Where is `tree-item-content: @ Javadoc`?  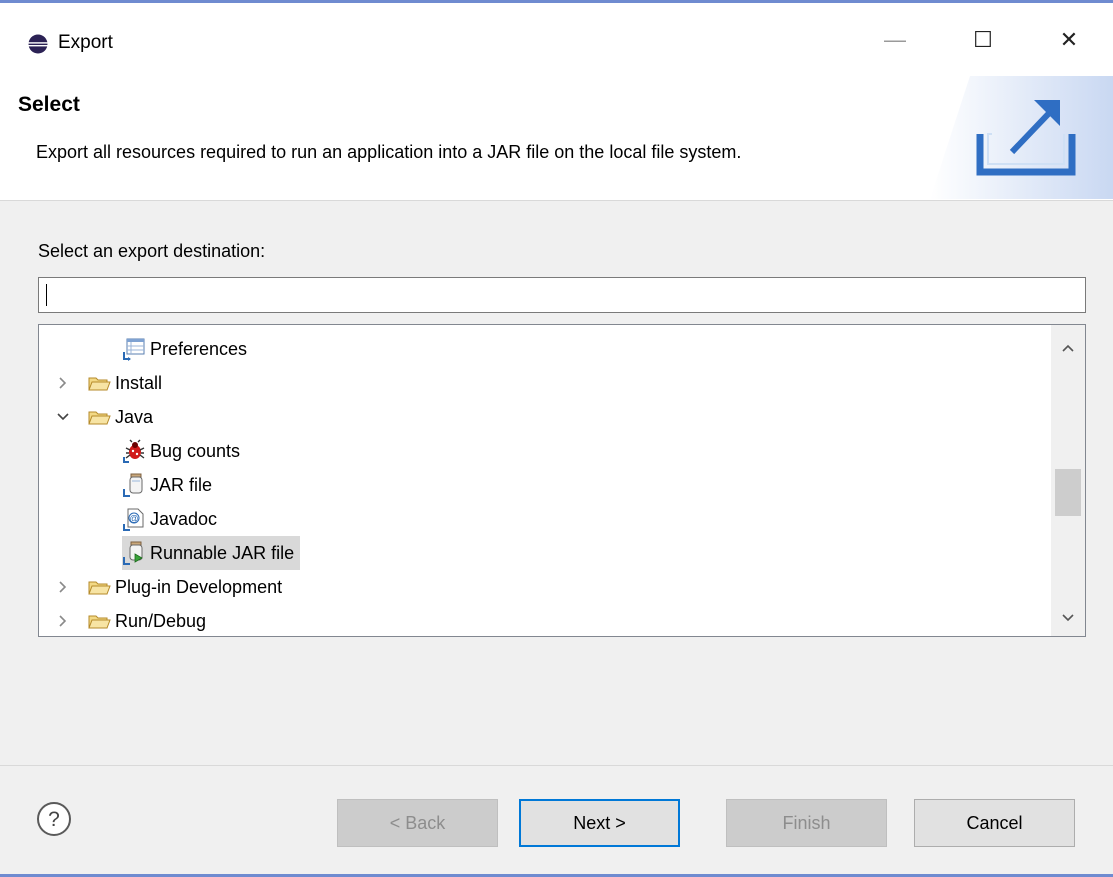
tree-item-content: @ Javadoc is located at coordinates (169, 519).